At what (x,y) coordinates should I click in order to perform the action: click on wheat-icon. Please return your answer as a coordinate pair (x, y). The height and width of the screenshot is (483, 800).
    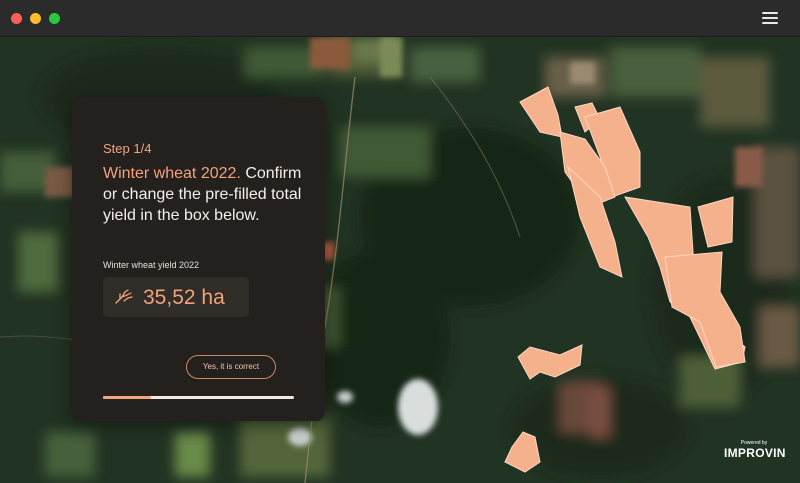
    Looking at the image, I should click on (124, 296).